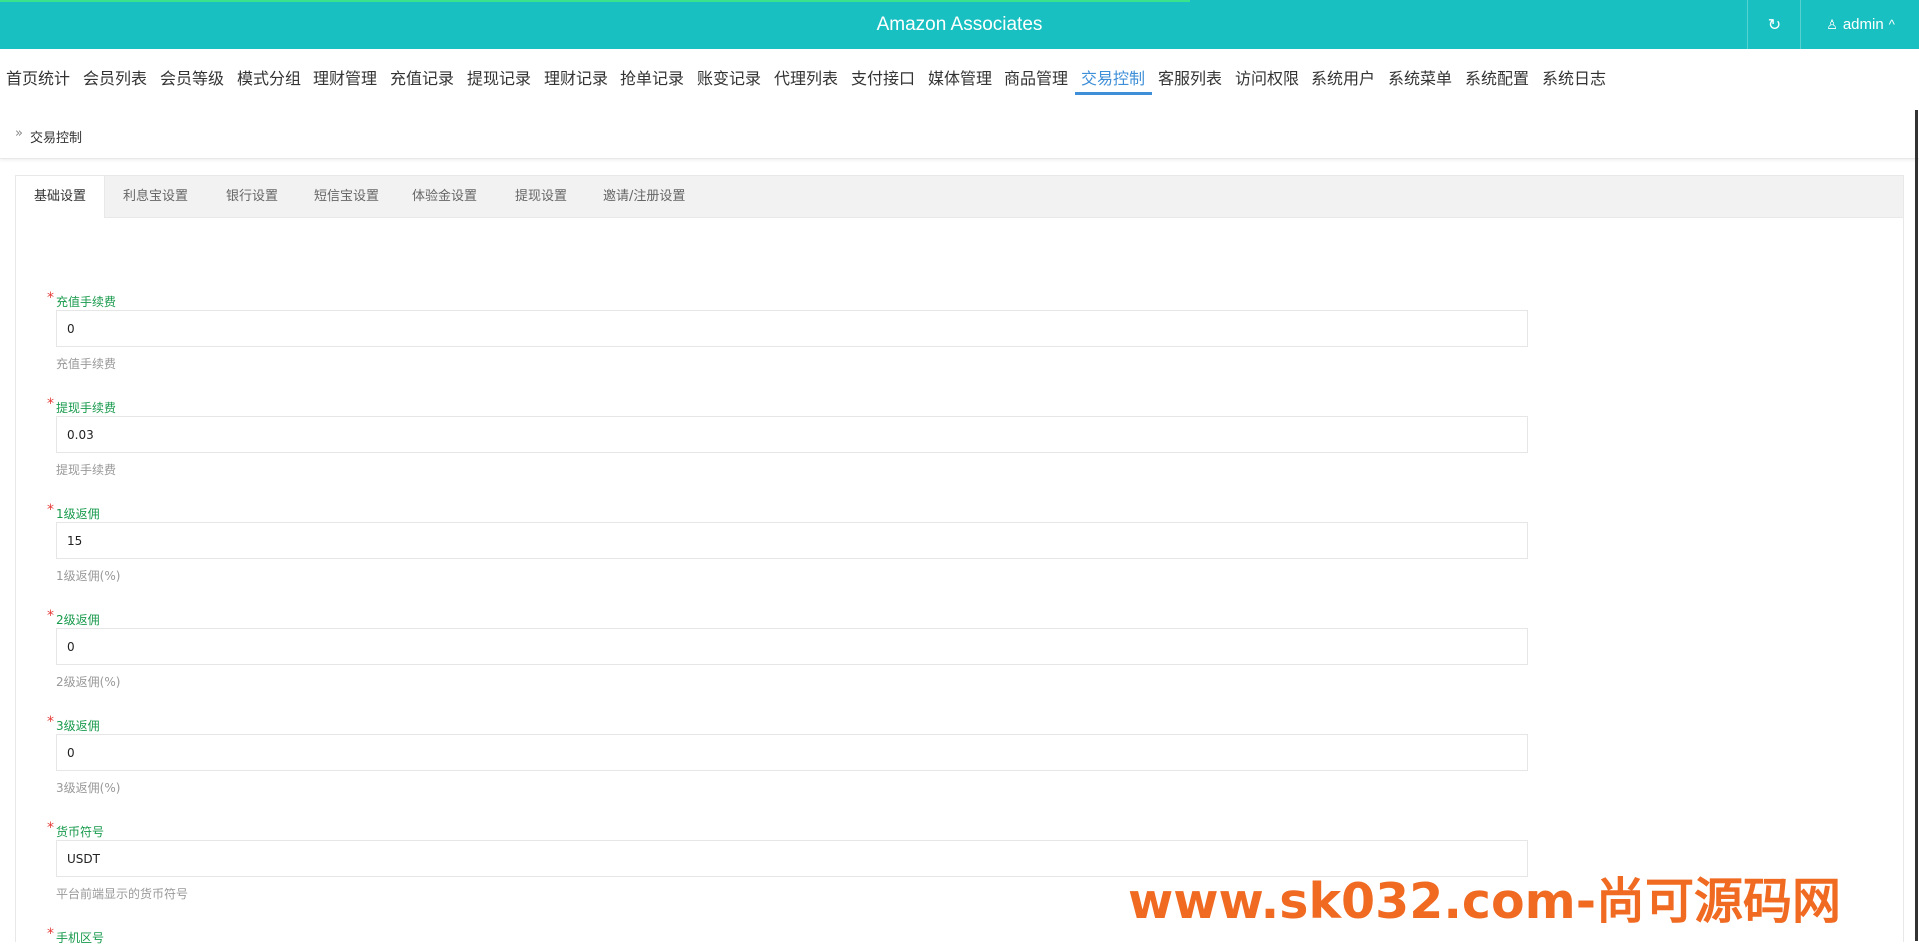  What do you see at coordinates (1036, 77) in the screenshot?
I see `nav-item-product-management: 商品管理` at bounding box center [1036, 77].